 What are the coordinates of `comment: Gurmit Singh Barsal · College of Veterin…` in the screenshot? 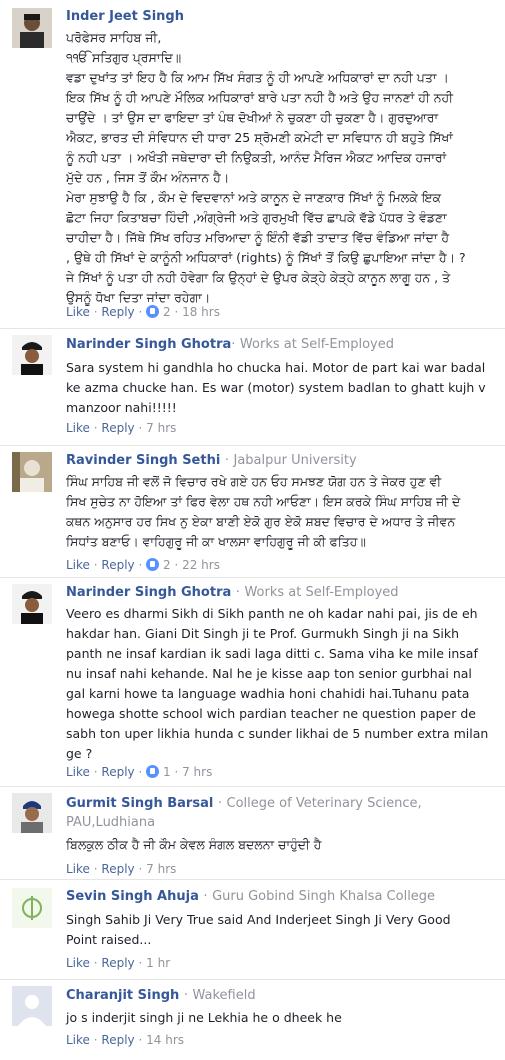 It's located at (252, 833).